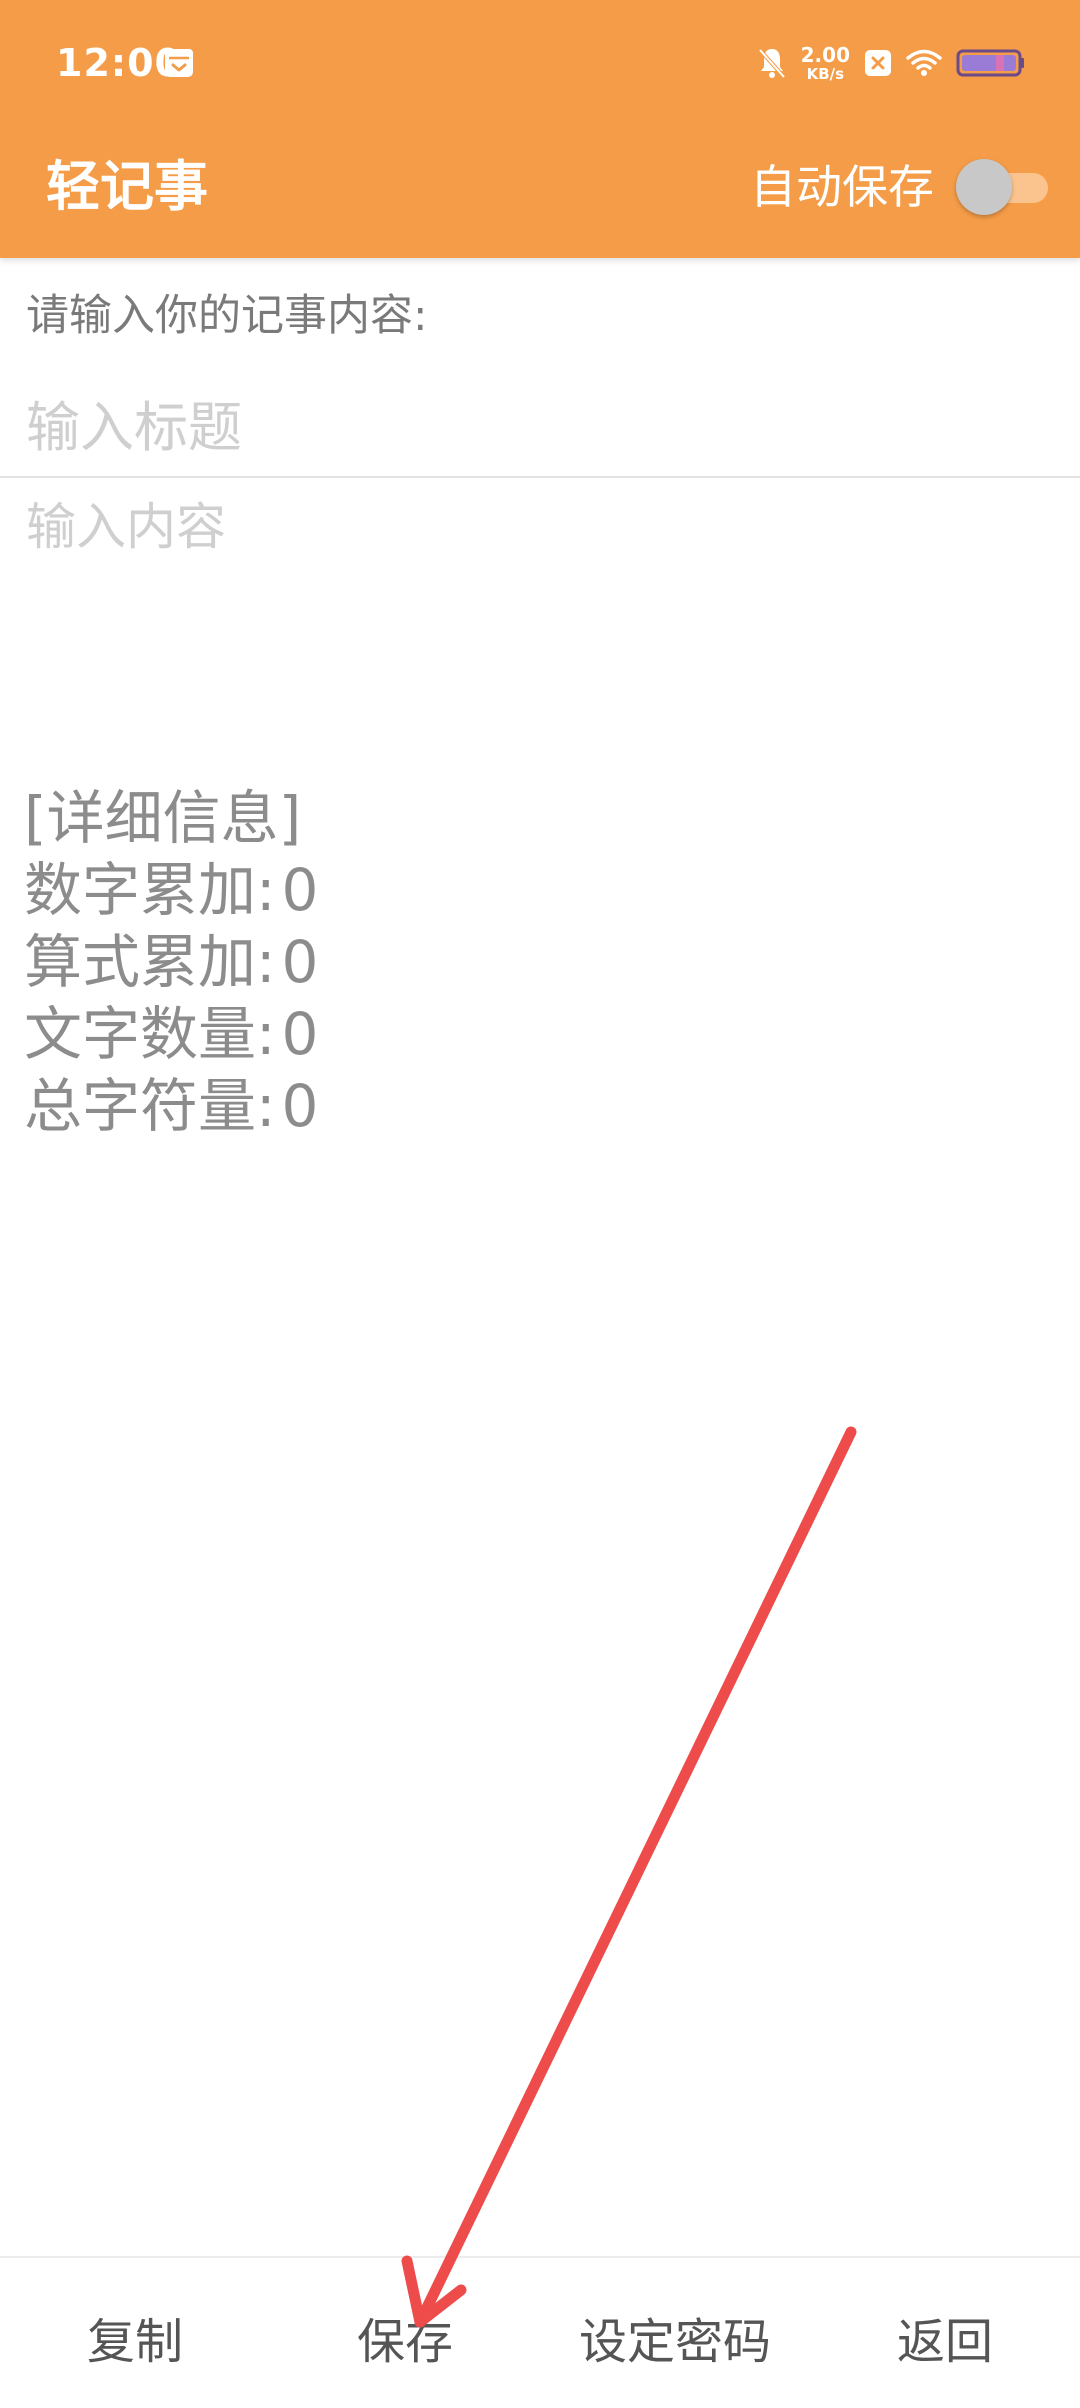 This screenshot has width=1080, height=2408. What do you see at coordinates (984, 187) in the screenshot?
I see `toggle-thumb` at bounding box center [984, 187].